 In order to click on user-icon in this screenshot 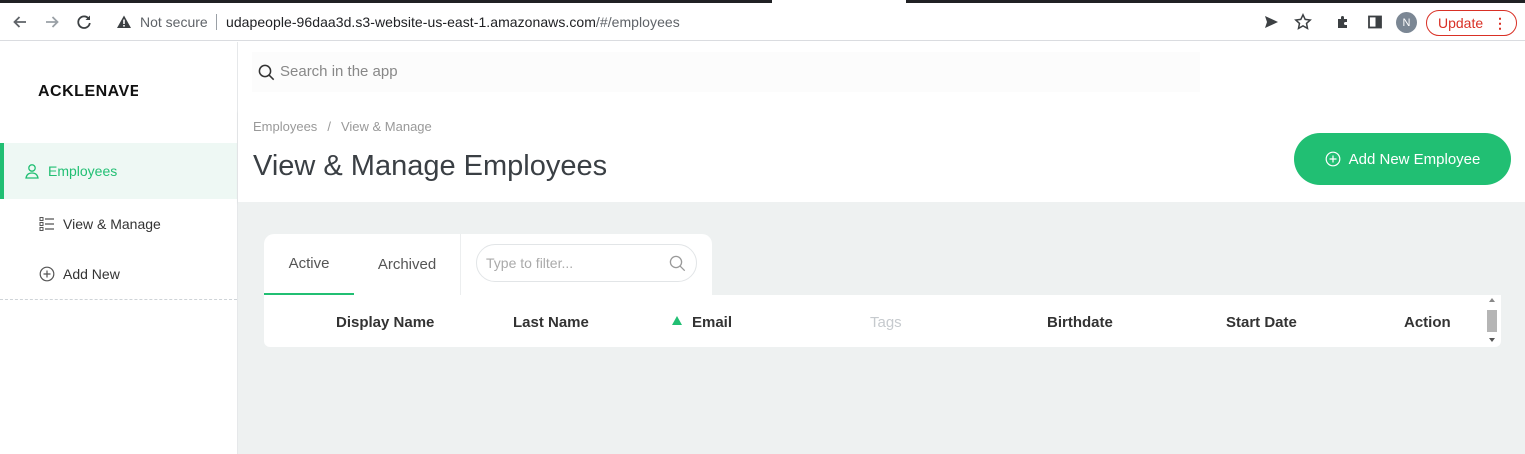, I will do `click(32, 171)`.